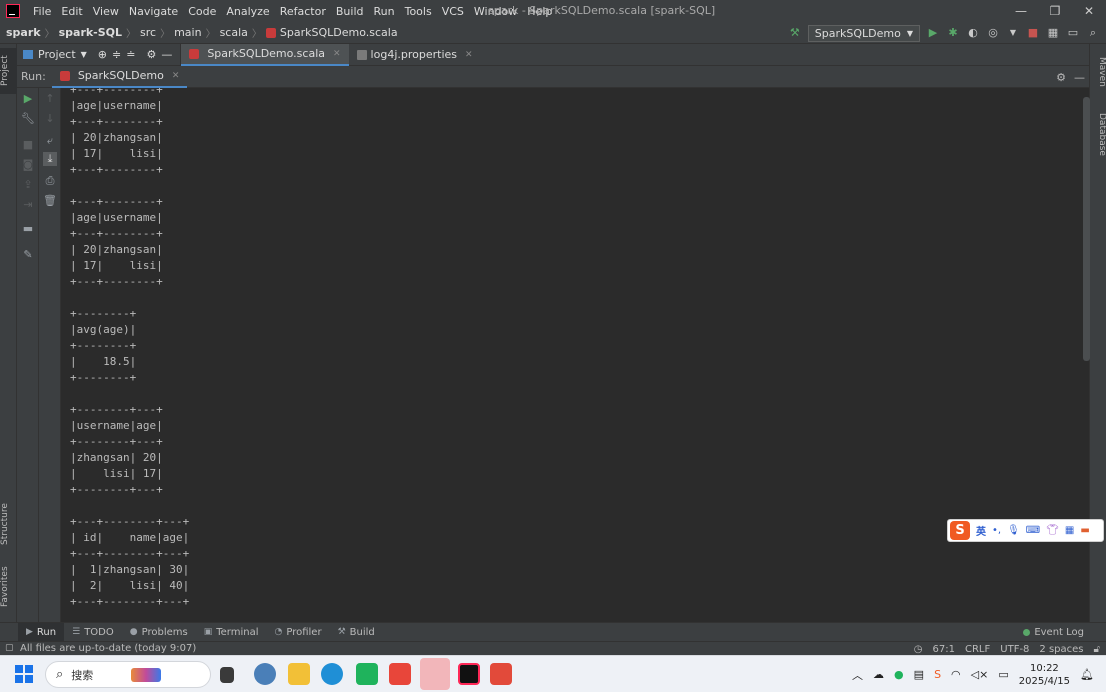  Describe the element at coordinates (980, 674) in the screenshot. I see `speaker-icon: ◁×` at that location.